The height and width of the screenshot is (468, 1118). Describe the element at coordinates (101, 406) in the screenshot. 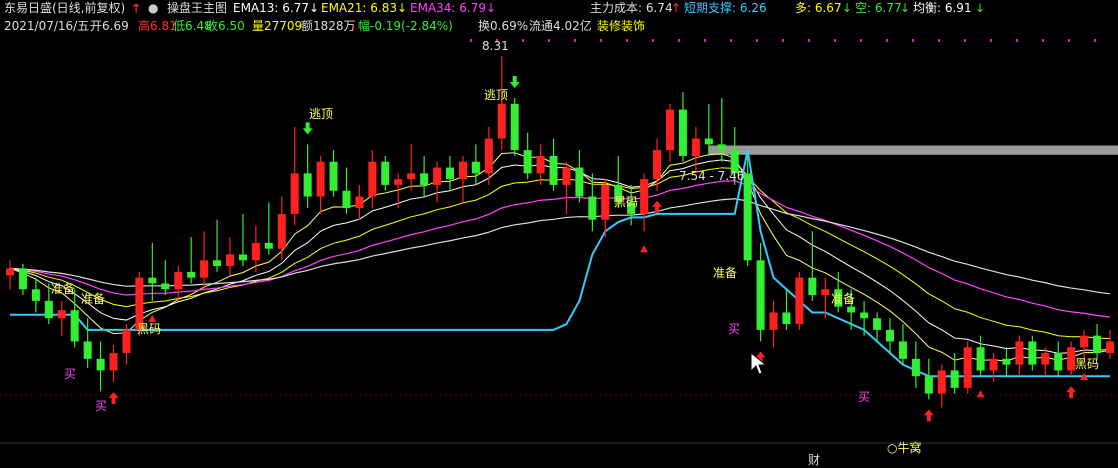

I see `buy-label-2: 买` at that location.